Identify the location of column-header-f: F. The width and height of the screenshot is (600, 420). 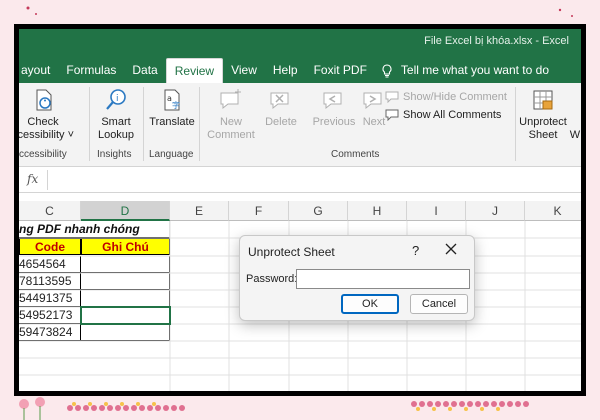
(259, 211).